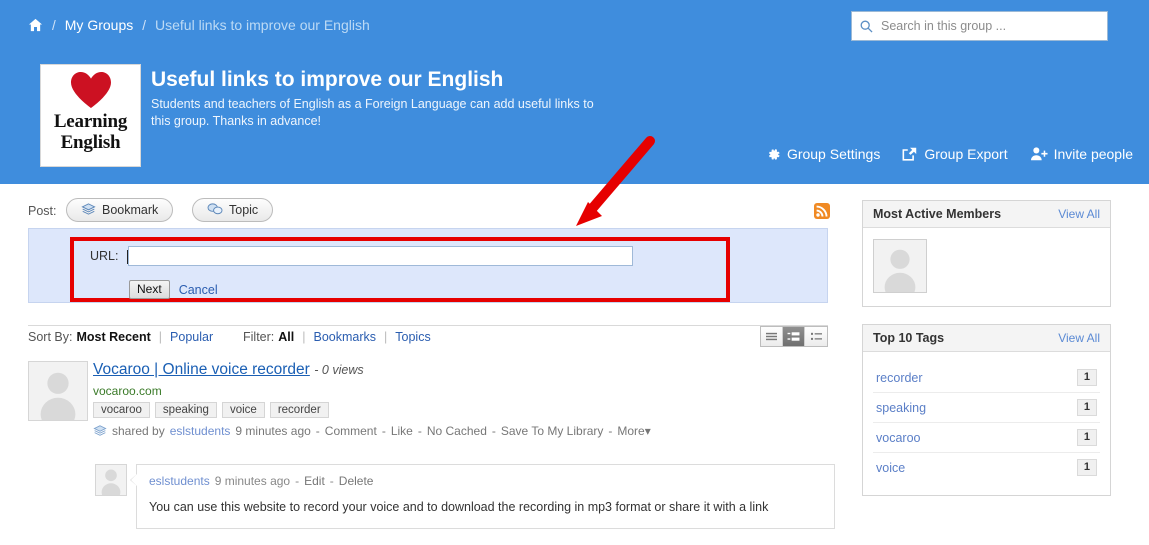 The image size is (1149, 545). I want to click on url-input-row: URL:, so click(362, 256).